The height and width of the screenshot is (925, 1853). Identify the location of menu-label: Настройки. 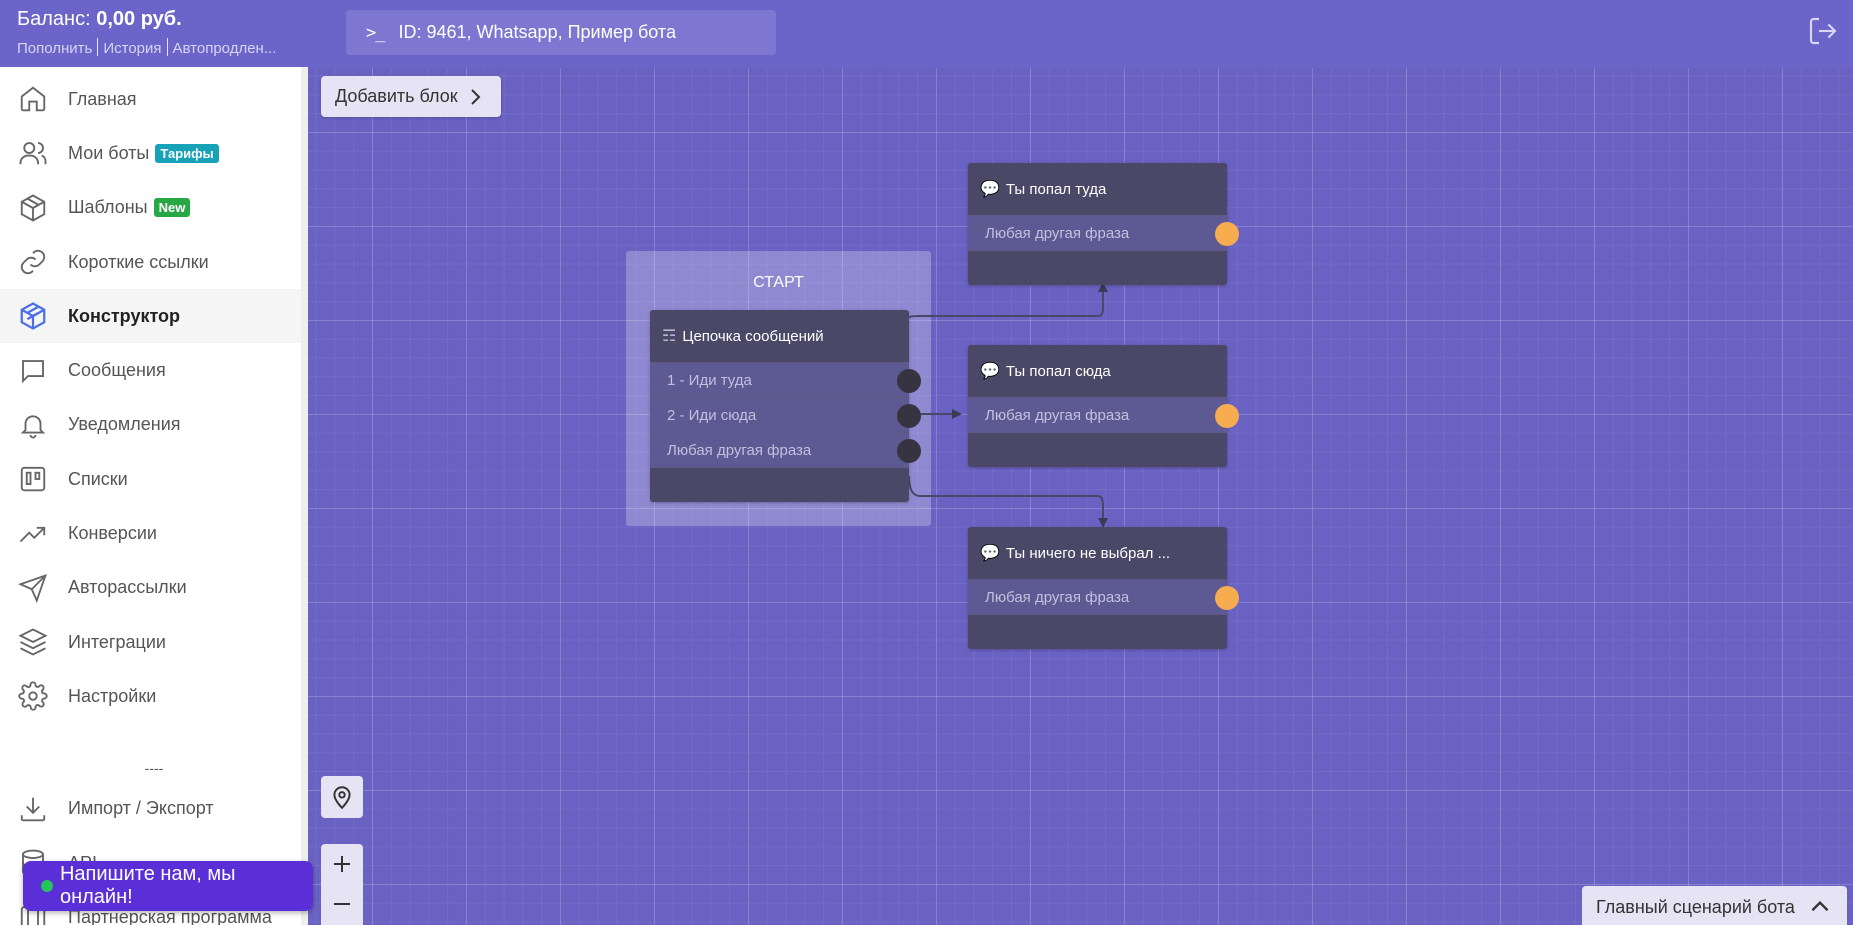
(112, 695).